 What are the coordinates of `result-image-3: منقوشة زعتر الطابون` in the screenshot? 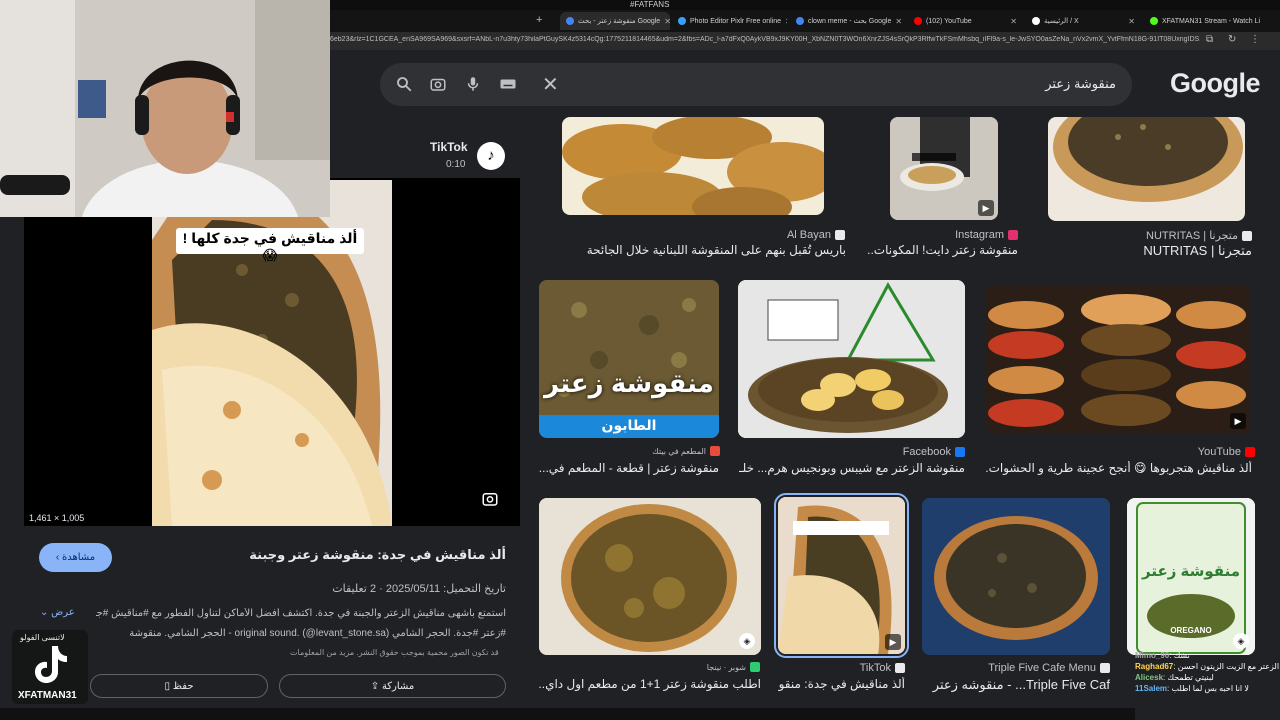 It's located at (629, 359).